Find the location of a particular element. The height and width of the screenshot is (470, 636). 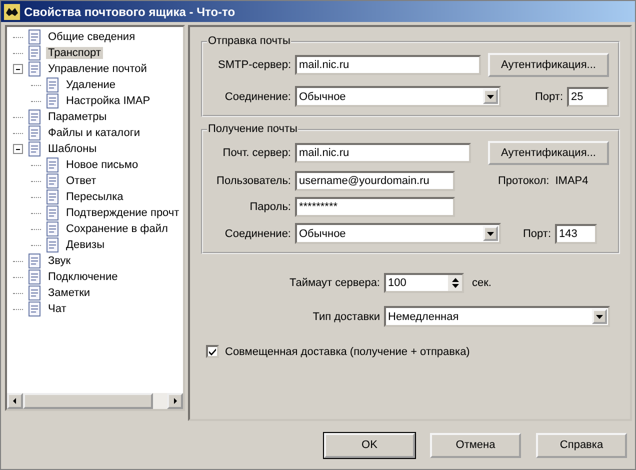

field-label: Пользователь: is located at coordinates (253, 181).